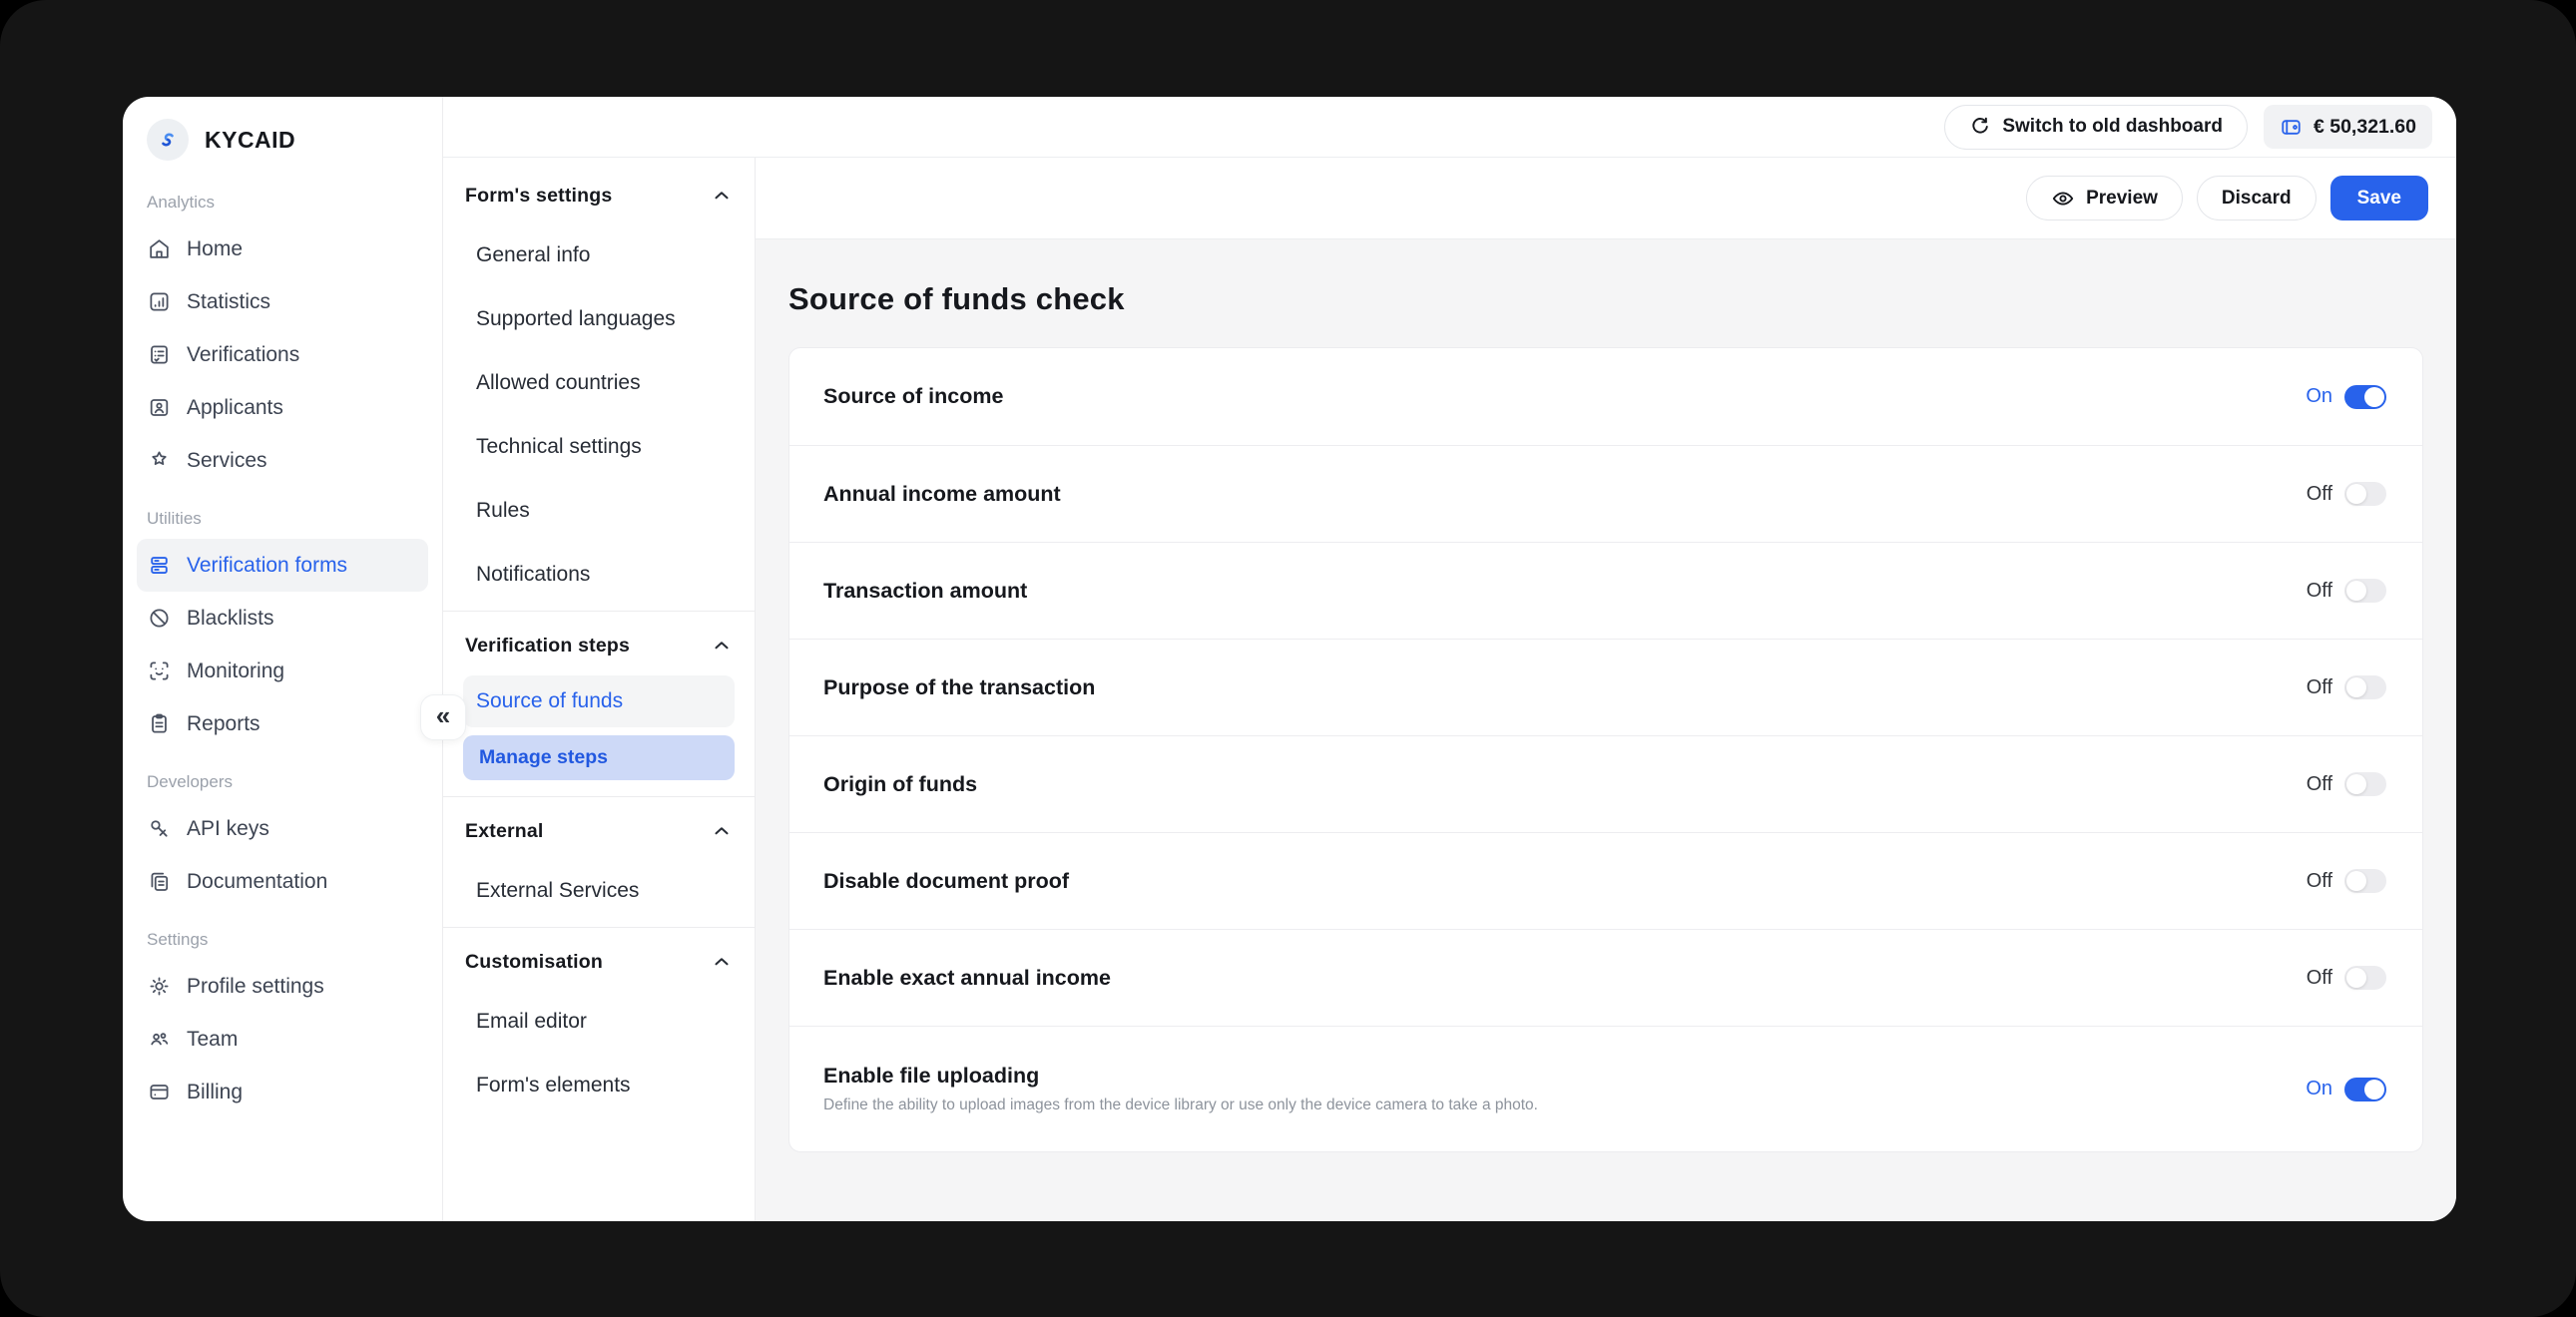  Describe the element at coordinates (599, 447) in the screenshot. I see `subsidebar-item-technical-settings: Technical settings` at that location.